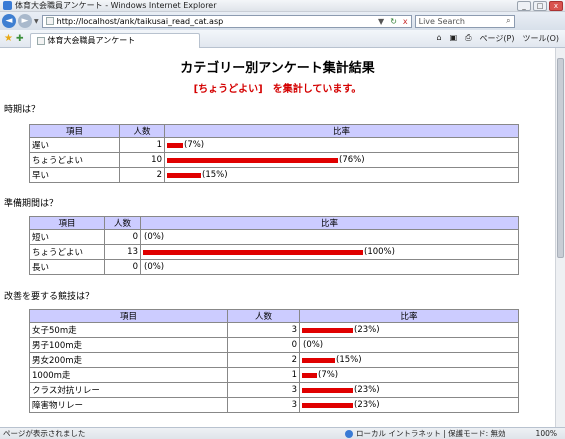  Describe the element at coordinates (116, 5) in the screenshot. I see `window-title: 体育大会職員アンケート - Windows Internet Explorer` at that location.